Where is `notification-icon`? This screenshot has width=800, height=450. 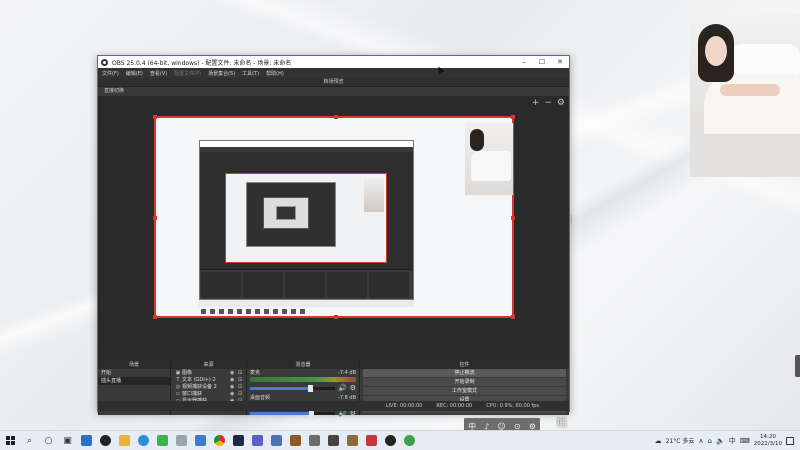 notification-icon is located at coordinates (790, 440).